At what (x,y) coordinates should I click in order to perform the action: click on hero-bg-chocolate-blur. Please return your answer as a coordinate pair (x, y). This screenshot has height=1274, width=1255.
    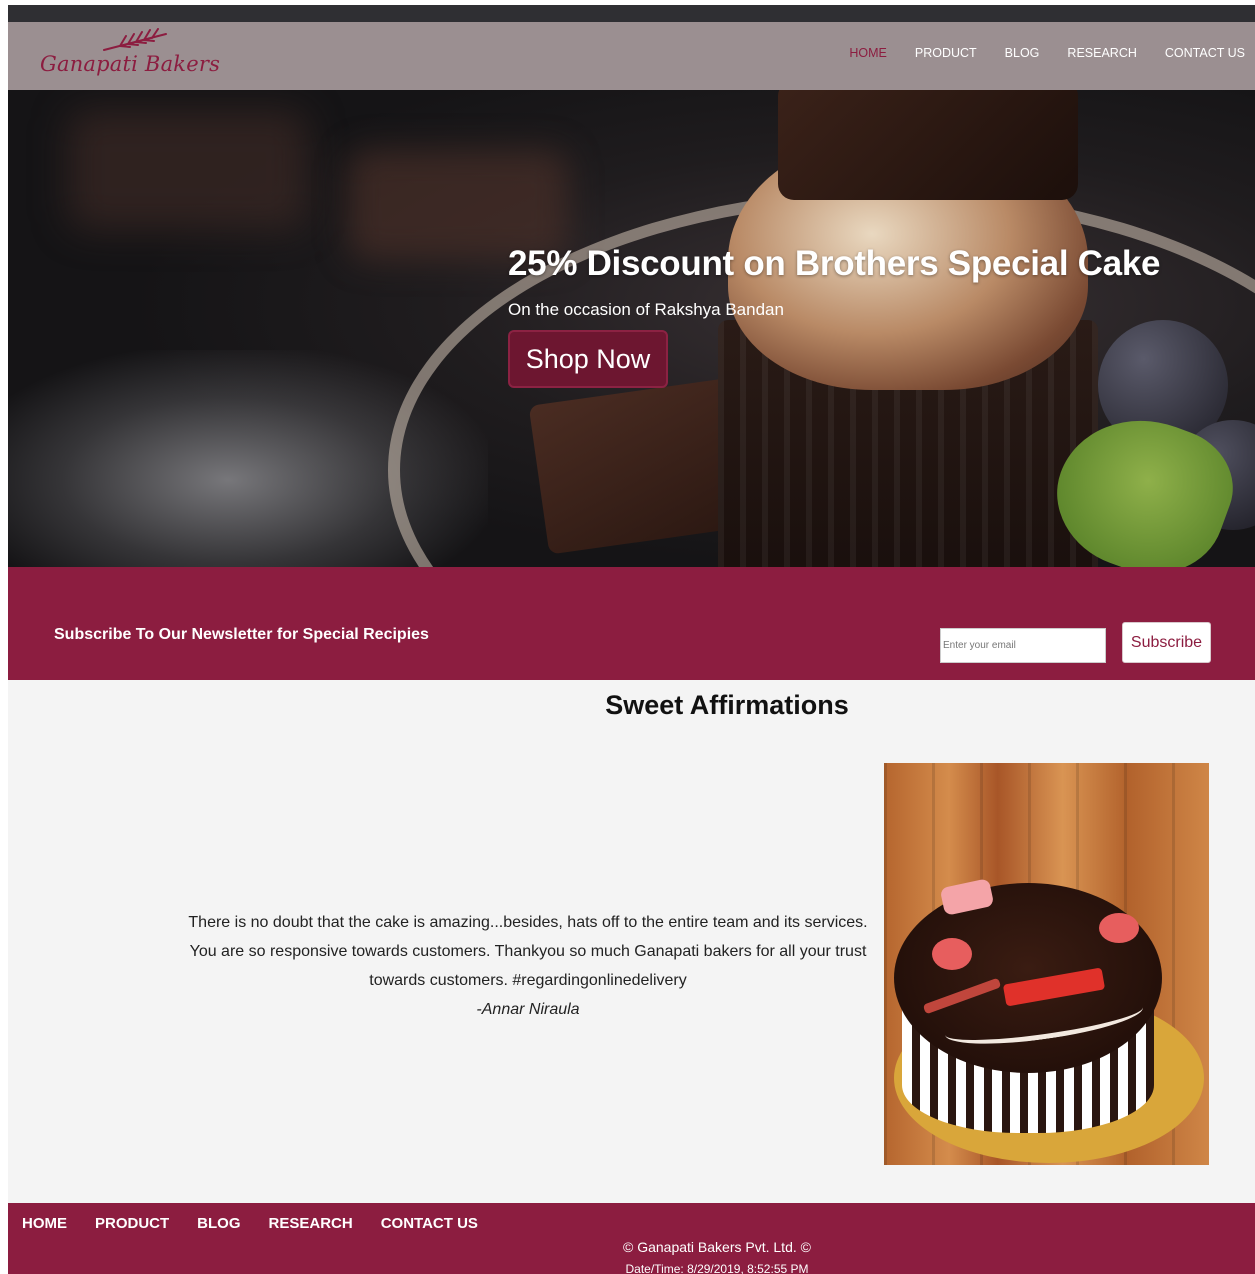
    Looking at the image, I should click on (188, 170).